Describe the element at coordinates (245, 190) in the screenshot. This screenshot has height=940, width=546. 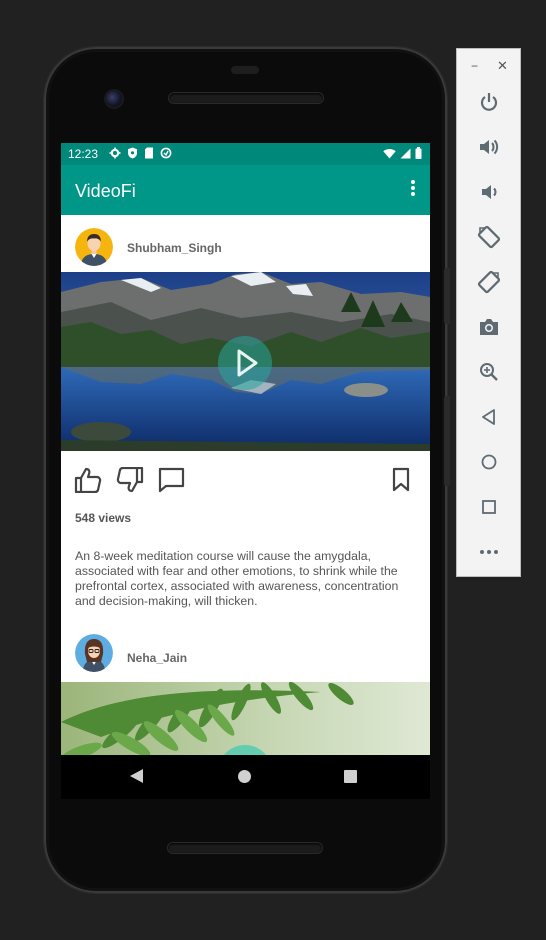
I see `app-bar: VideoFi` at that location.